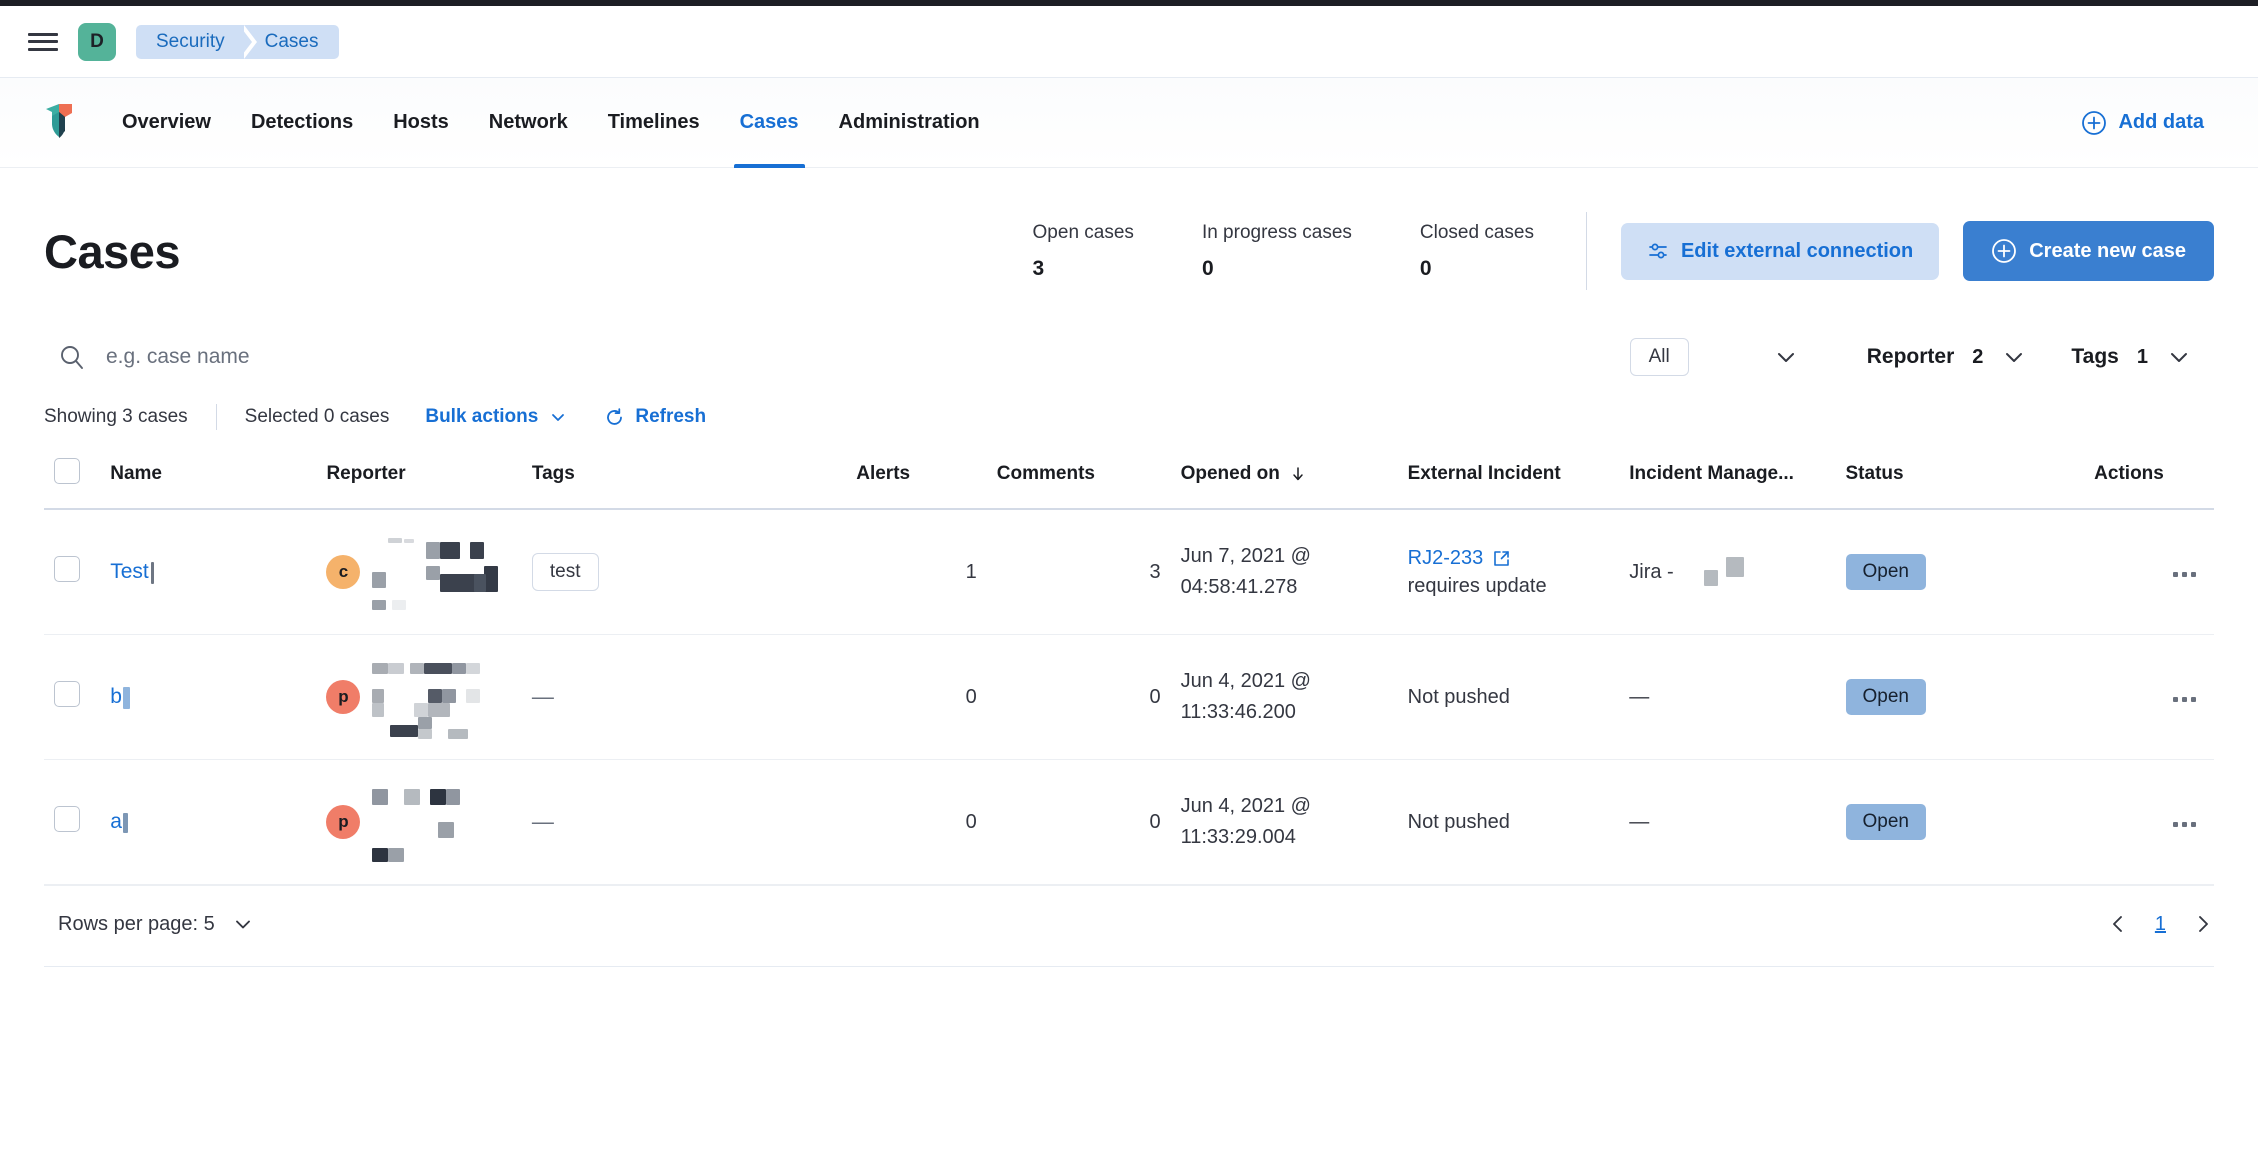 The image size is (2258, 1154). What do you see at coordinates (1238, 712) in the screenshot?
I see `opened-on-time: 11:33:46.200` at bounding box center [1238, 712].